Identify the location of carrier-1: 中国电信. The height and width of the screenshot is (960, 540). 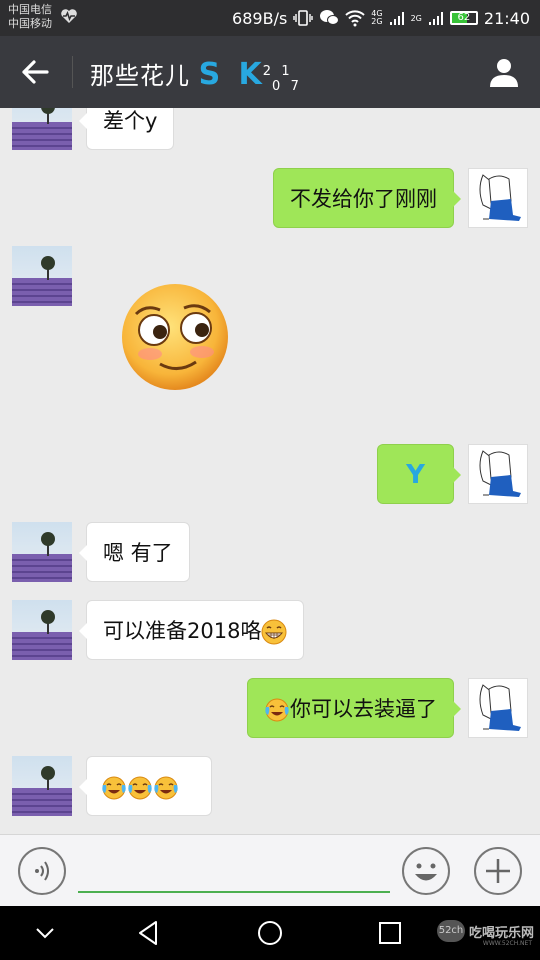
(30, 9).